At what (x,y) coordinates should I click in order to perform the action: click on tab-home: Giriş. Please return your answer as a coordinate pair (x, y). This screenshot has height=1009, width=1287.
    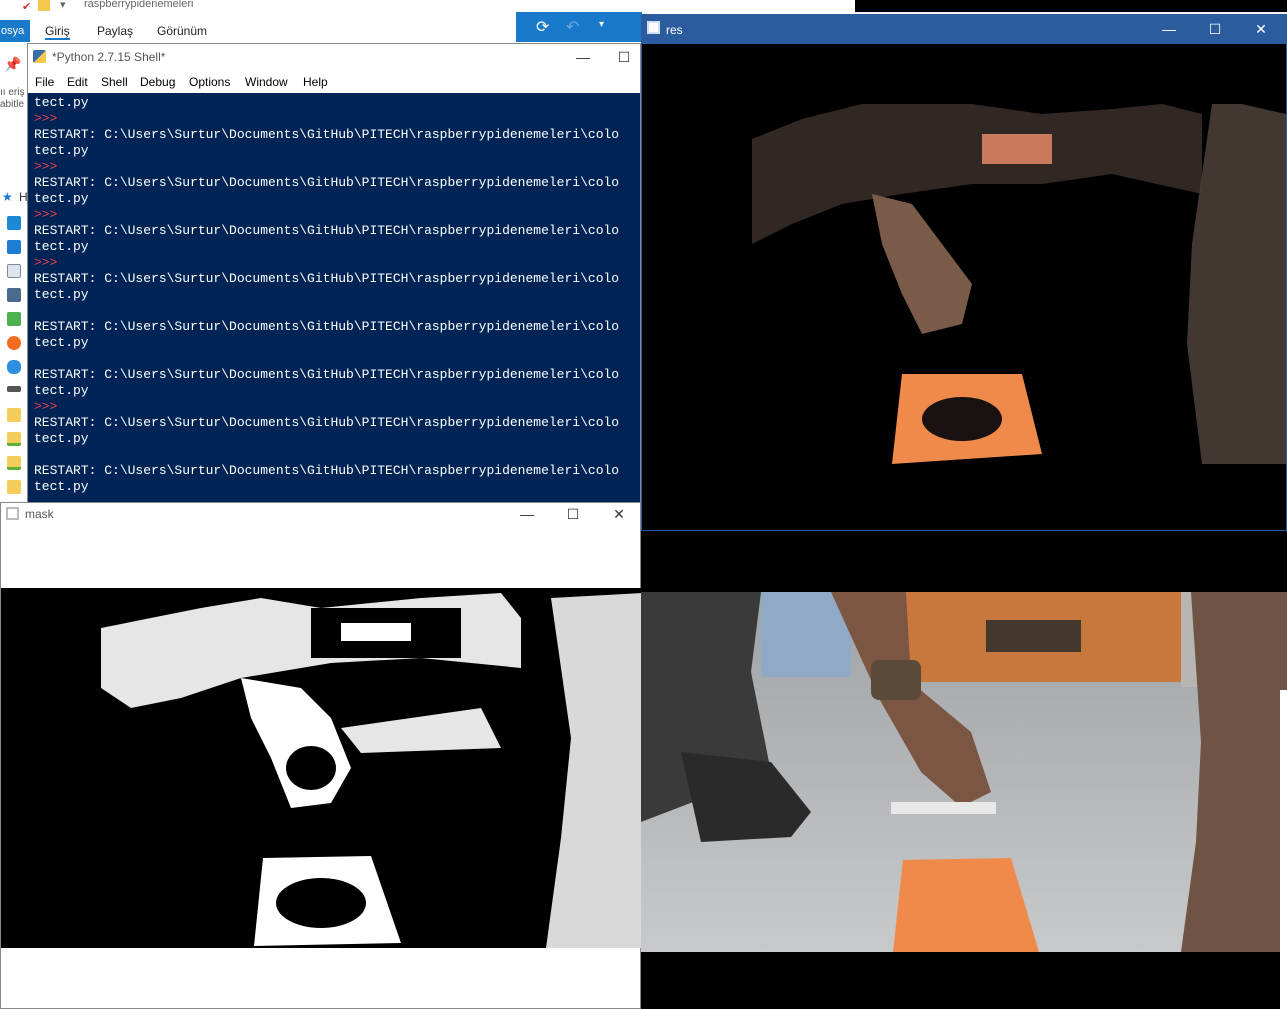
    Looking at the image, I should click on (57, 32).